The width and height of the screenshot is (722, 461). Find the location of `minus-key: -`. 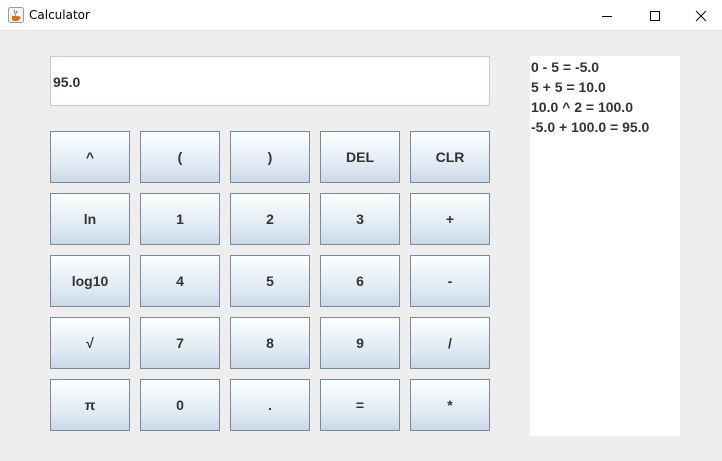

minus-key: - is located at coordinates (450, 281).